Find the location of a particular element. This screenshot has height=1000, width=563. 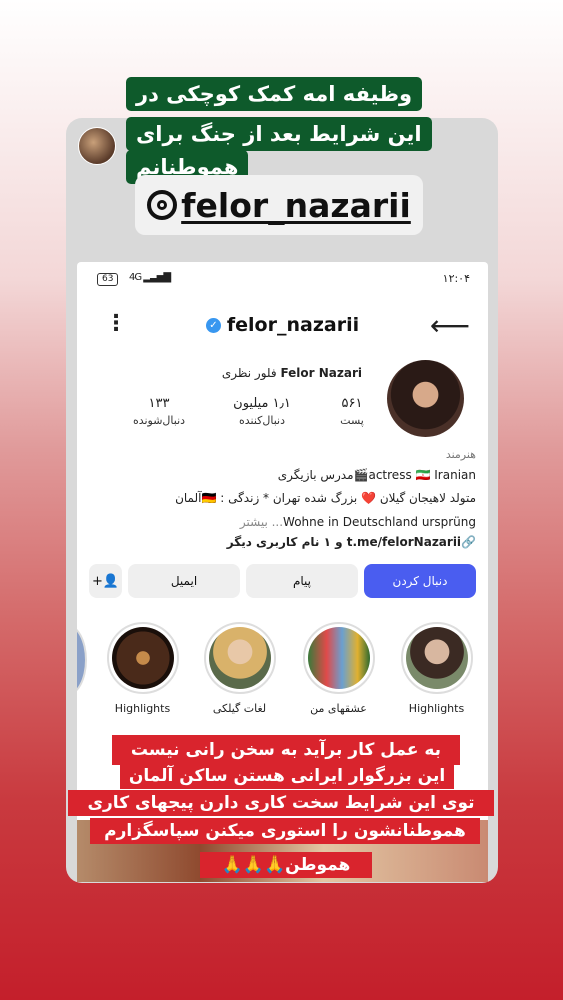

stat-followers-label: دنبال‌کننده is located at coordinates (262, 420).